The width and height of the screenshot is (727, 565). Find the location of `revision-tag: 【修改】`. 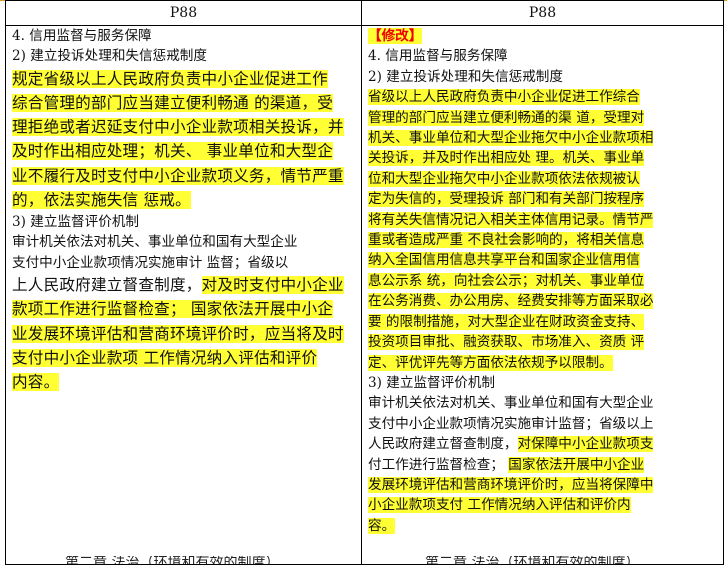

revision-tag: 【修改】 is located at coordinates (395, 36).